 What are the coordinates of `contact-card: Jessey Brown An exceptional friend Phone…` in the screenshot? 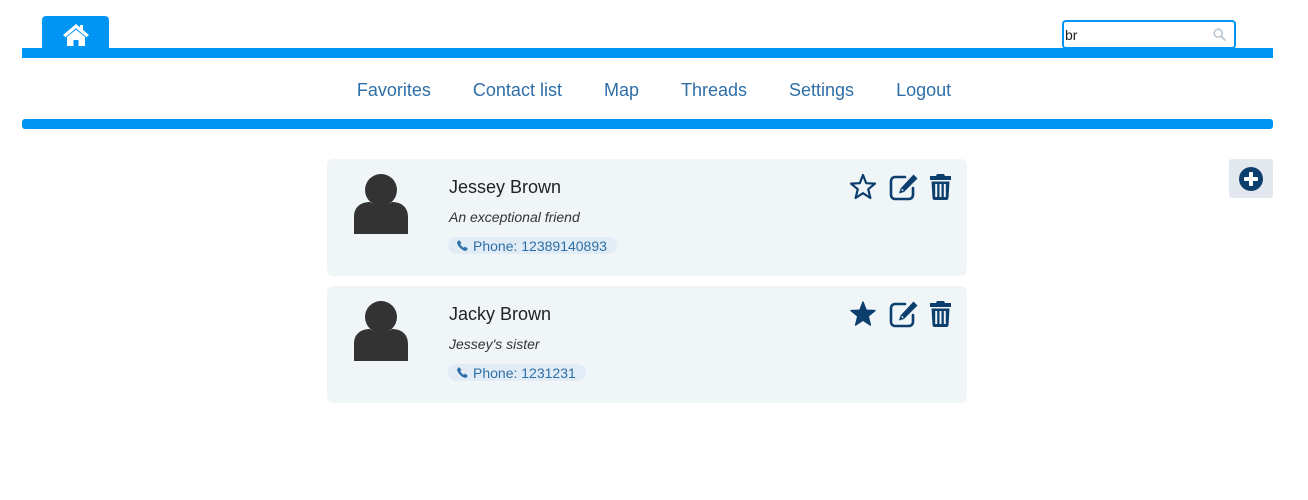 It's located at (647, 217).